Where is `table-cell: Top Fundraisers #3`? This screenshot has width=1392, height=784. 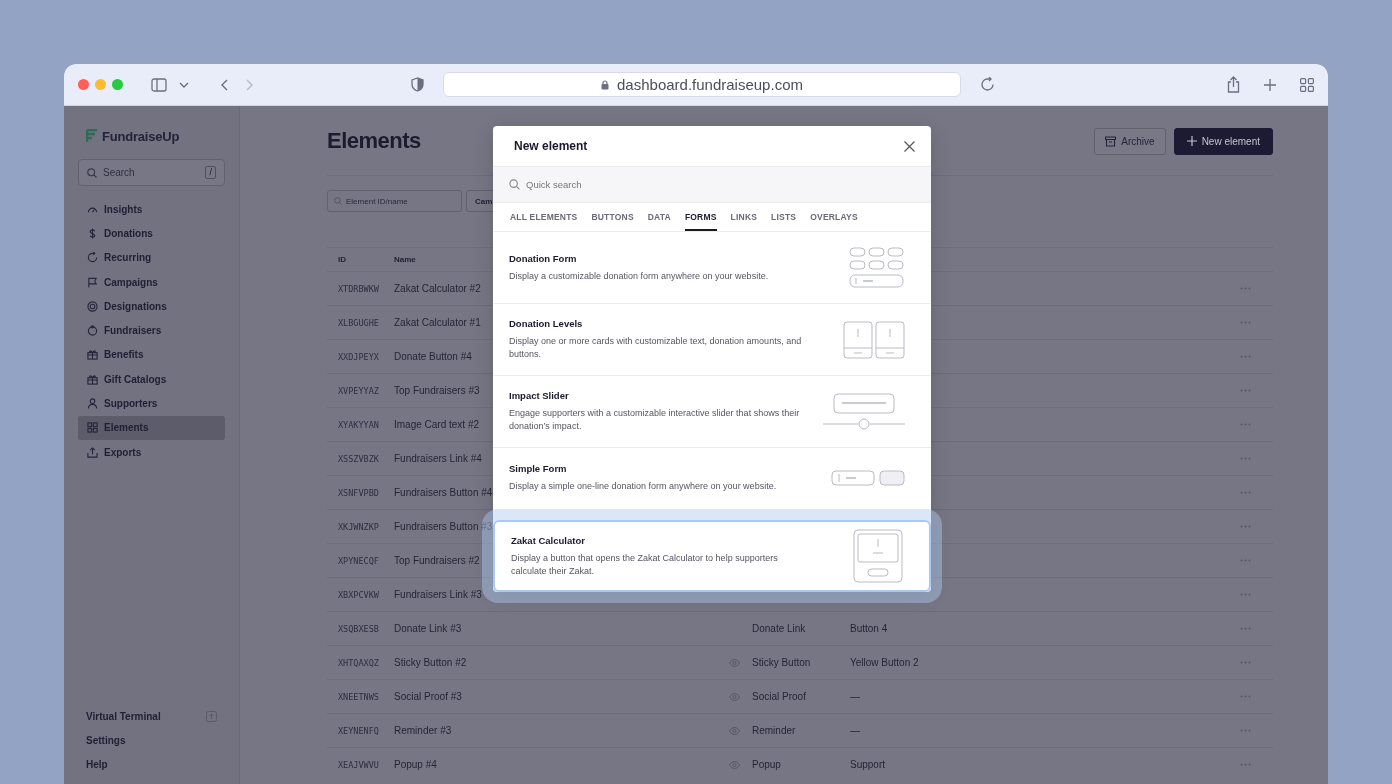 table-cell: Top Fundraisers #3 is located at coordinates (437, 390).